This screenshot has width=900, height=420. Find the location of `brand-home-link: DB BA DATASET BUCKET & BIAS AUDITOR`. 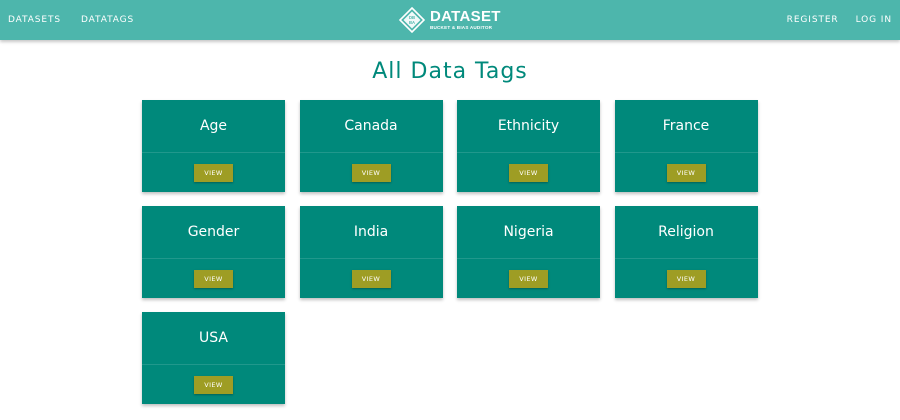

brand-home-link: DB BA DATASET BUCKET & BIAS AUDITOR is located at coordinates (450, 20).